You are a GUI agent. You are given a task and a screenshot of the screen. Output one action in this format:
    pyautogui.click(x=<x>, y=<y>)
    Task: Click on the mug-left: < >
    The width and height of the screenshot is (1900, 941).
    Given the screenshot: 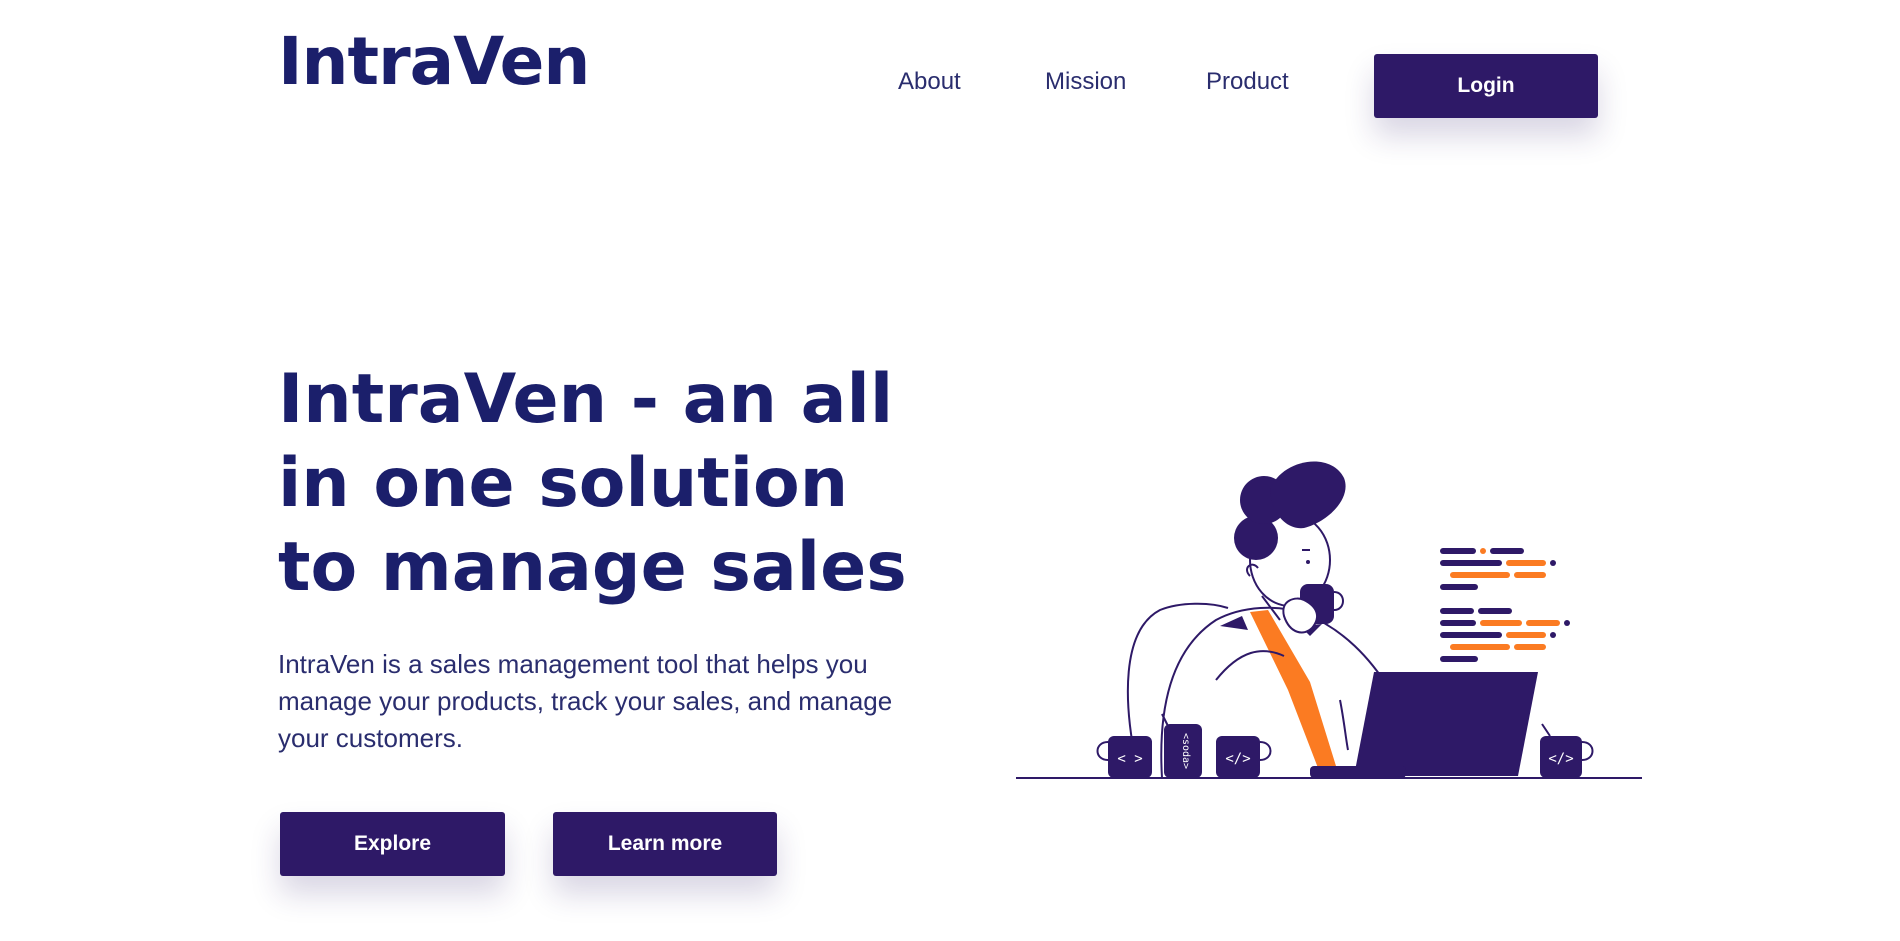 What is the action you would take?
    pyautogui.click(x=1124, y=757)
    